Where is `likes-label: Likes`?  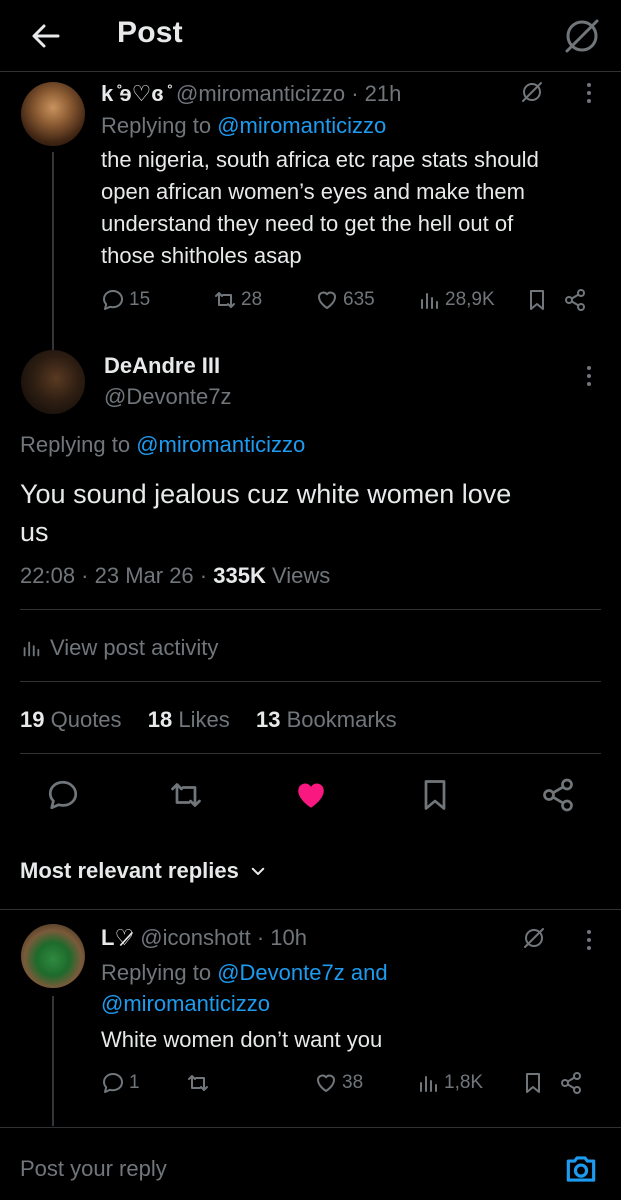 likes-label: Likes is located at coordinates (204, 719).